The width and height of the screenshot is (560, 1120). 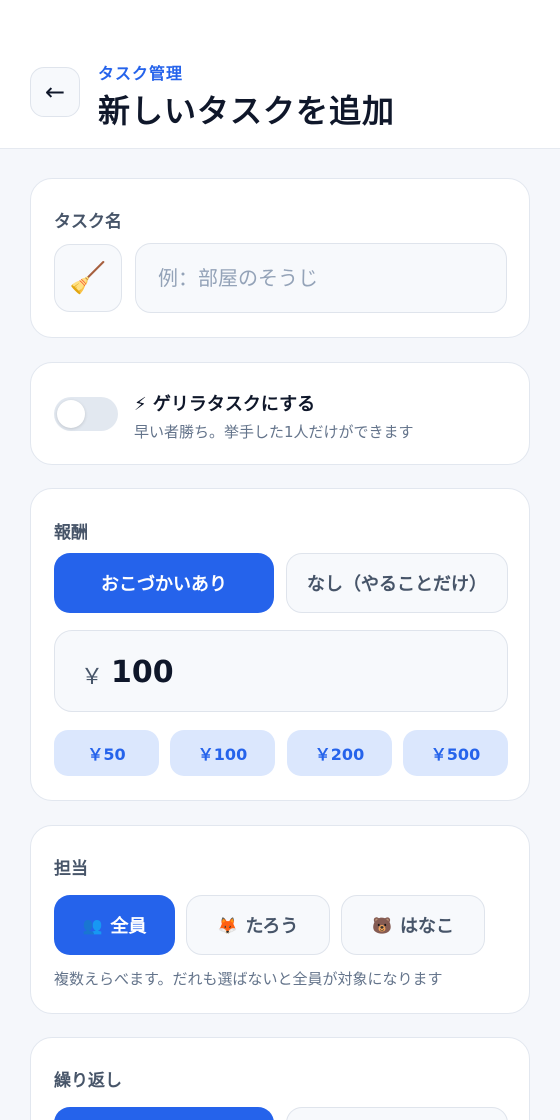 What do you see at coordinates (397, 583) in the screenshot?
I see `reward-option-none: なし（やることだけ）` at bounding box center [397, 583].